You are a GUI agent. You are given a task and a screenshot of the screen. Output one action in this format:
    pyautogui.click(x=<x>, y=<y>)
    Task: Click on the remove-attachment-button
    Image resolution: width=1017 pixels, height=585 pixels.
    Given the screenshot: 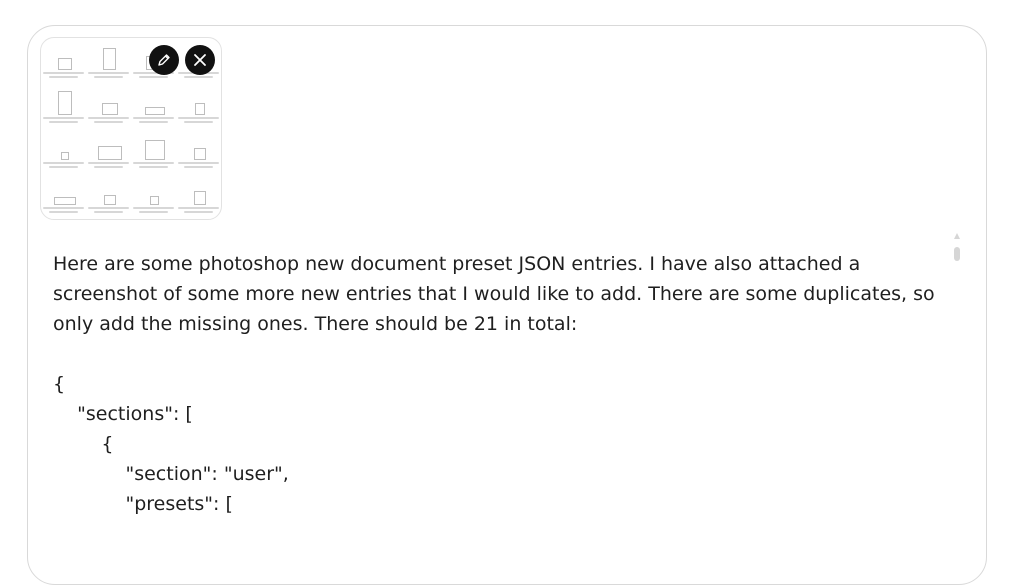 What is the action you would take?
    pyautogui.click(x=200, y=60)
    